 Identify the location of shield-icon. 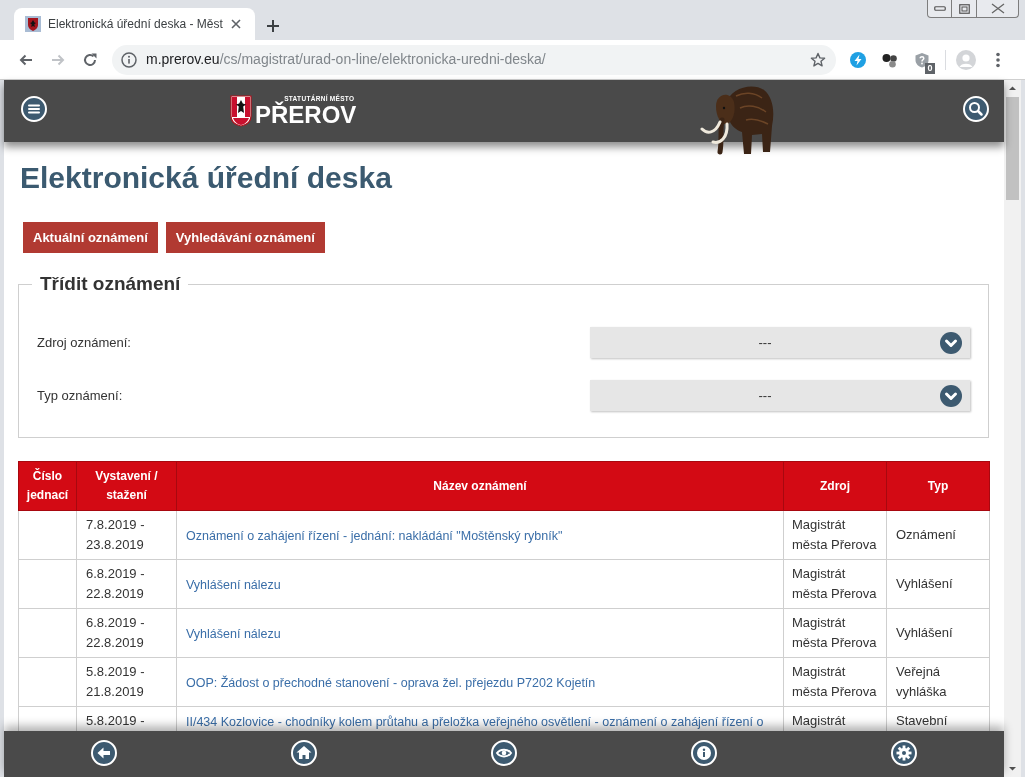
(922, 59).